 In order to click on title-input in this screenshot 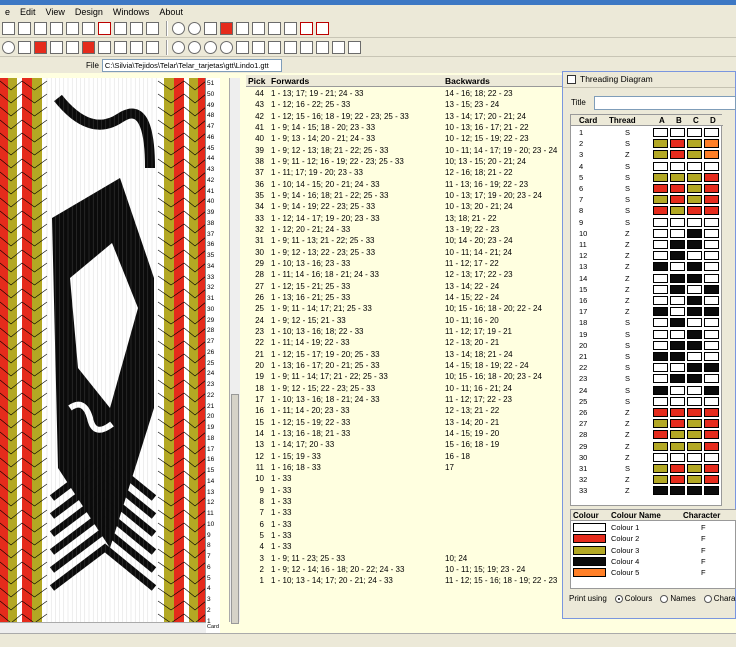, I will do `click(665, 103)`.